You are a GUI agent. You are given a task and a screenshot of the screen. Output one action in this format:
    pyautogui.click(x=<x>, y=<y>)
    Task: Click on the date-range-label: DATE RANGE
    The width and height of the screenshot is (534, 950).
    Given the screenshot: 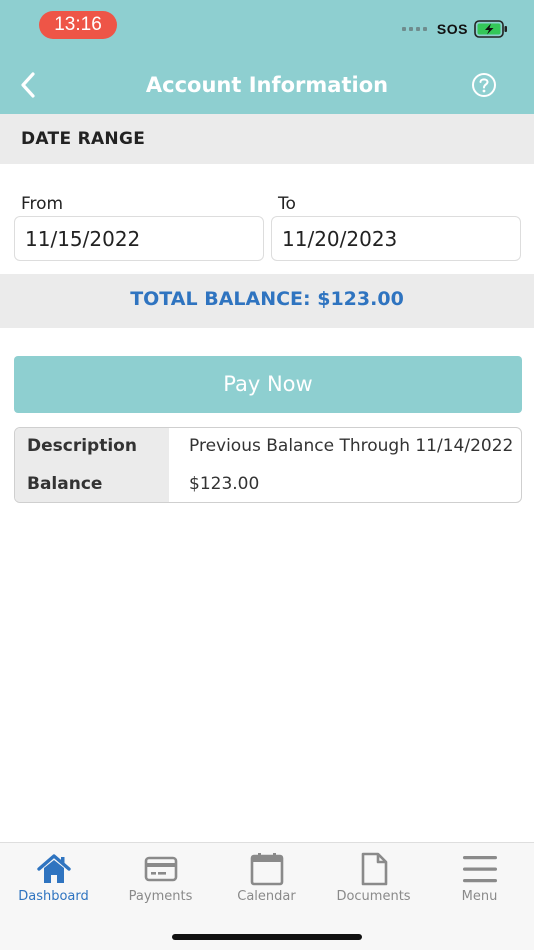 What is the action you would take?
    pyautogui.click(x=83, y=139)
    